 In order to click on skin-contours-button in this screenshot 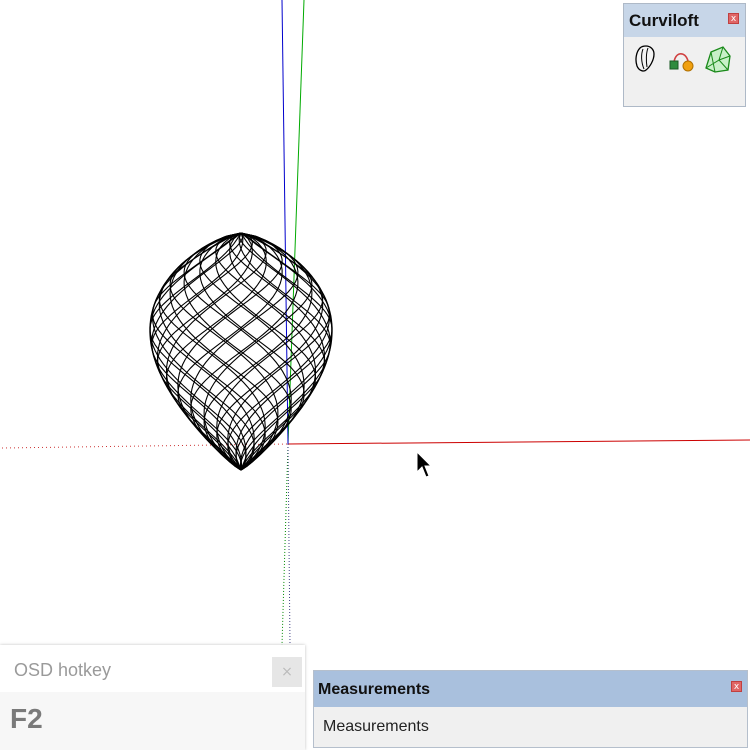, I will do `click(682, 59)`.